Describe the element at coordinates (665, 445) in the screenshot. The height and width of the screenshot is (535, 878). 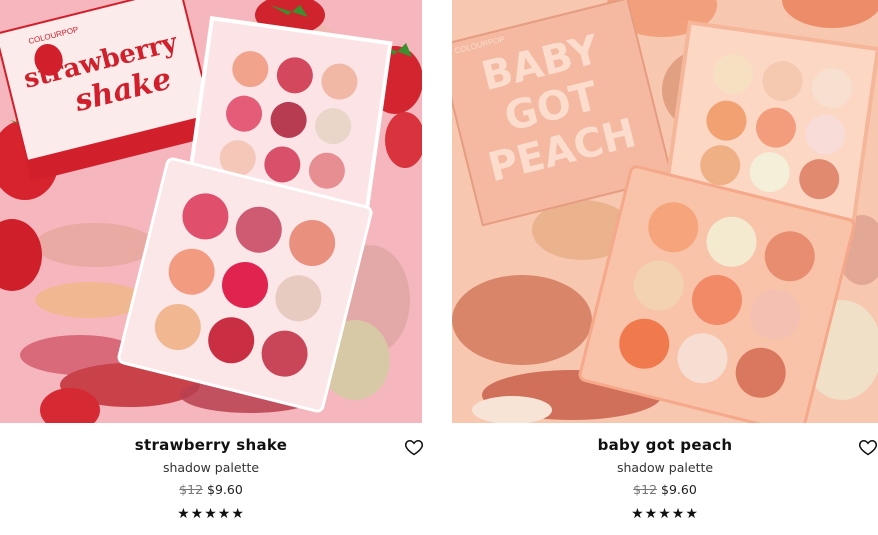
I see `product-title: baby got peach` at that location.